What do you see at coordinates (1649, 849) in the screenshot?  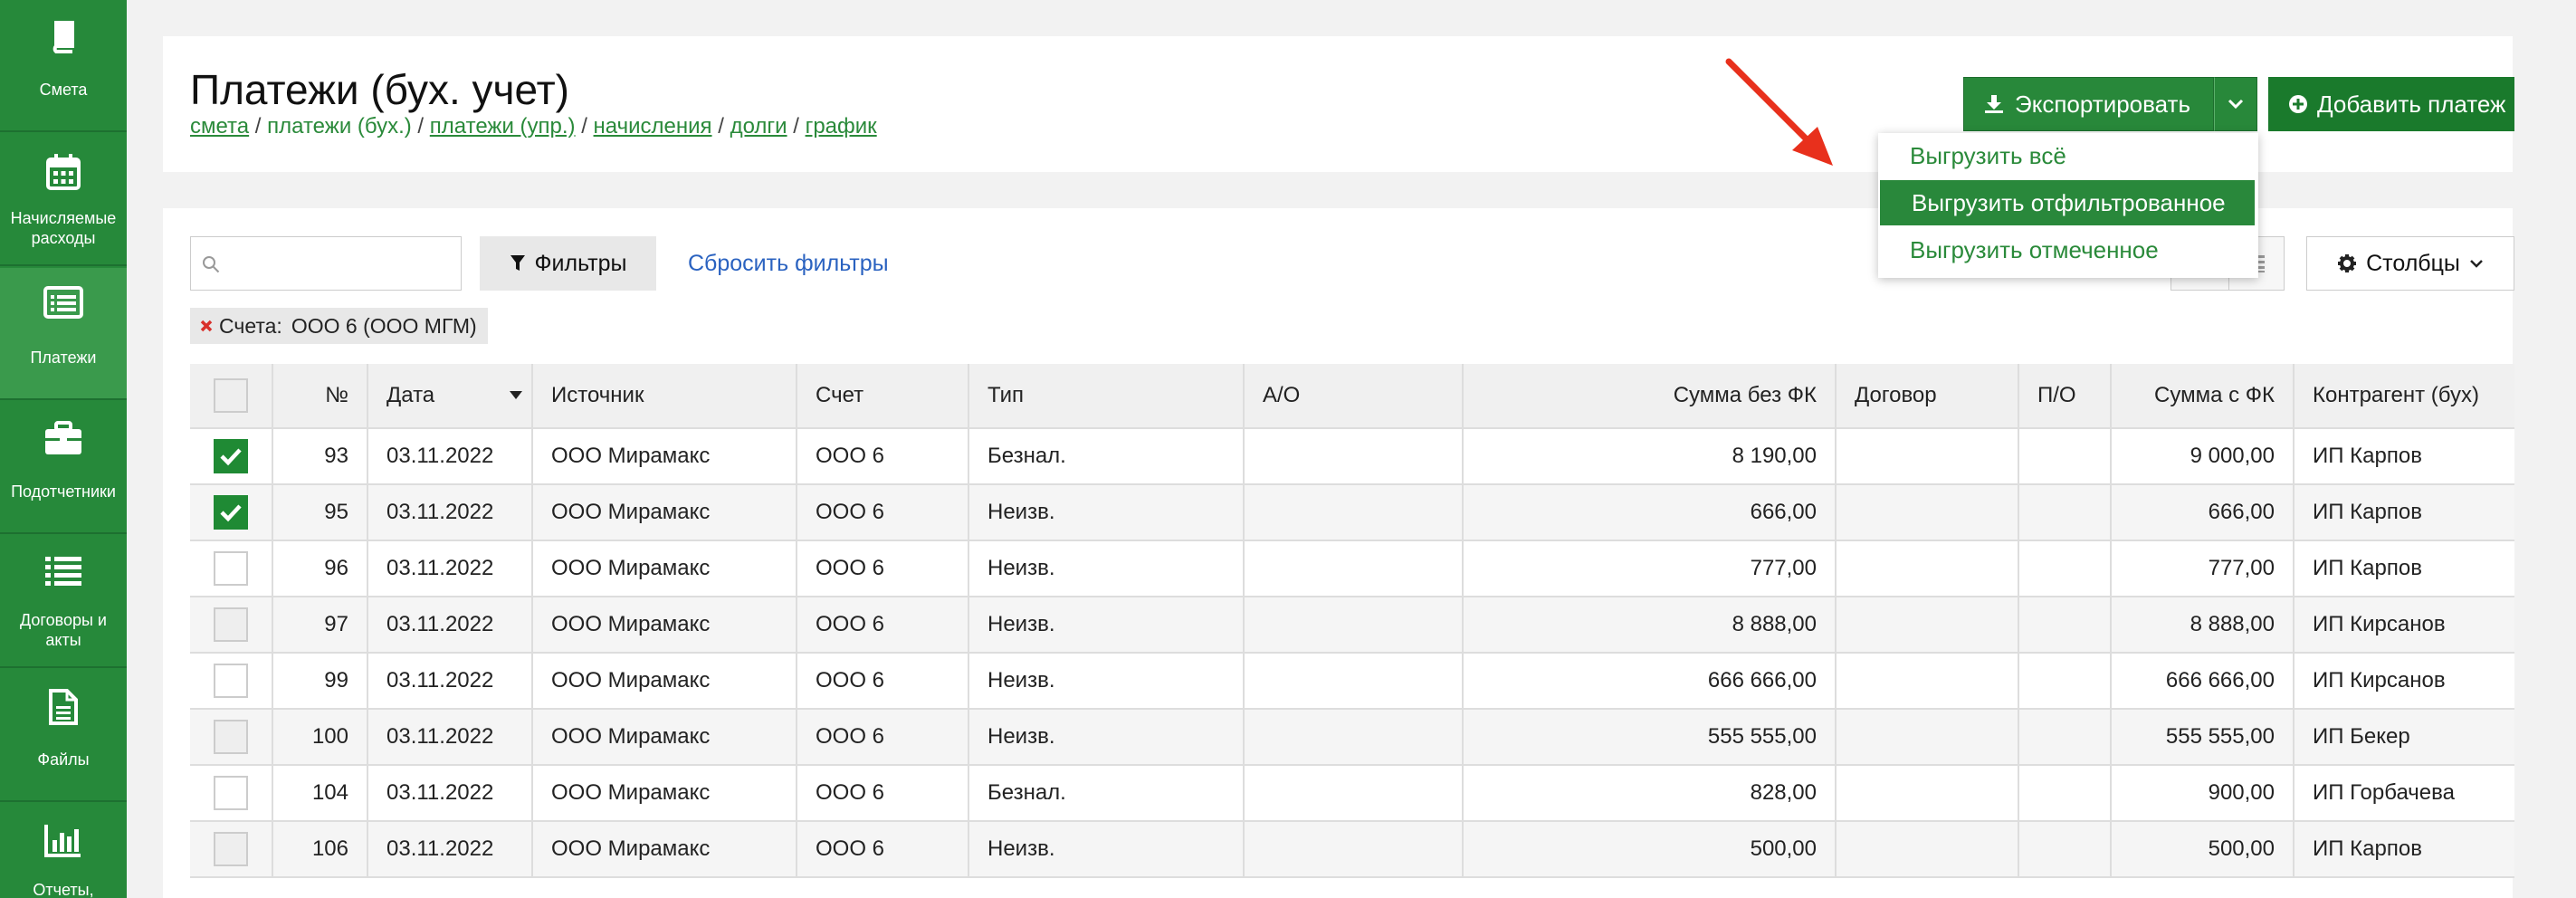 I see `cell-sum-no-fk: 500,00` at bounding box center [1649, 849].